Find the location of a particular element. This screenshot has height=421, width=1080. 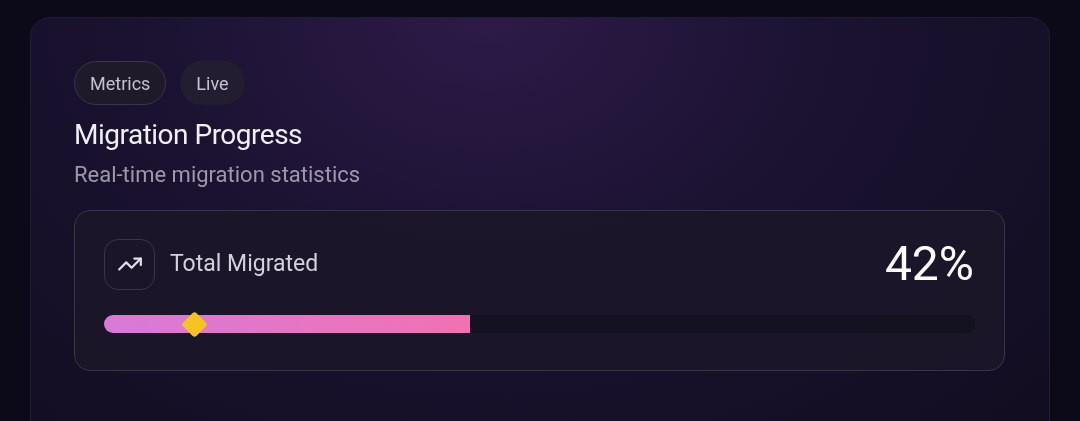

tag: Live is located at coordinates (212, 83).